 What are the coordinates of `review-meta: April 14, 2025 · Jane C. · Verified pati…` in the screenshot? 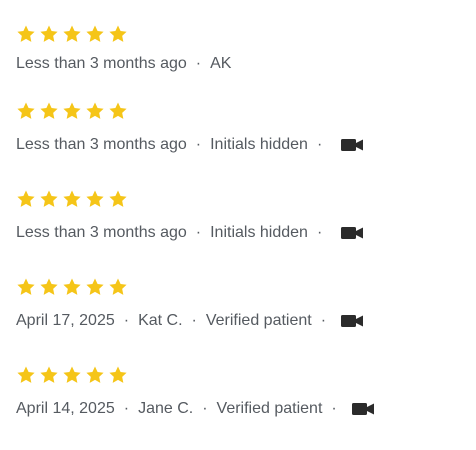 It's located at (195, 409).